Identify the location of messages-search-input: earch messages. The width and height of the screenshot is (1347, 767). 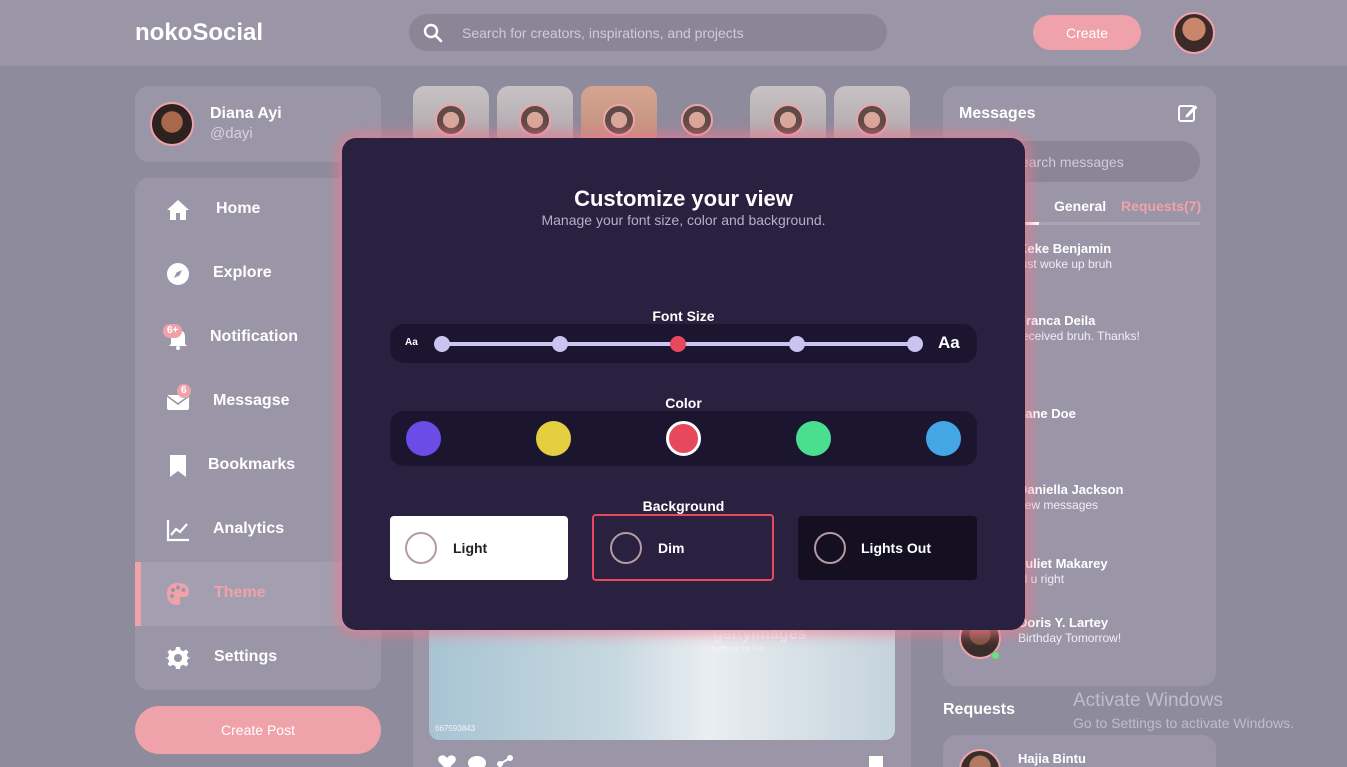
(1072, 162).